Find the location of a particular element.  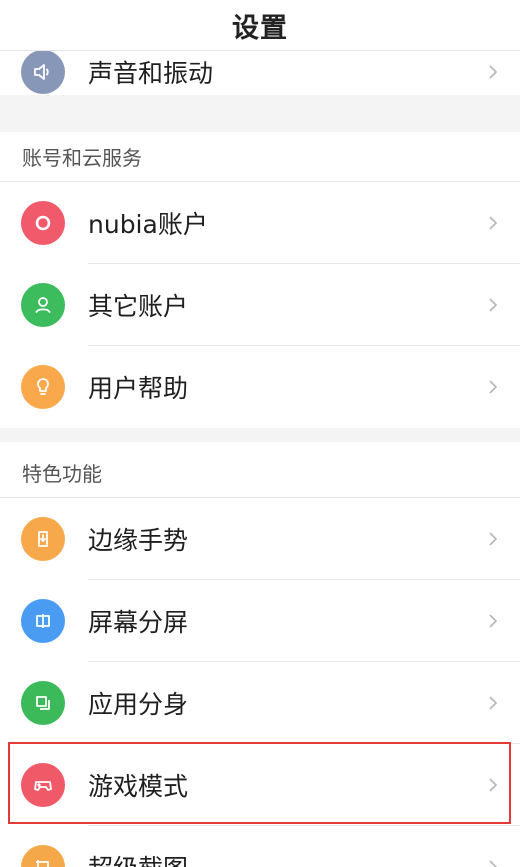

settings-item-label: 用户帮助 is located at coordinates (138, 388).